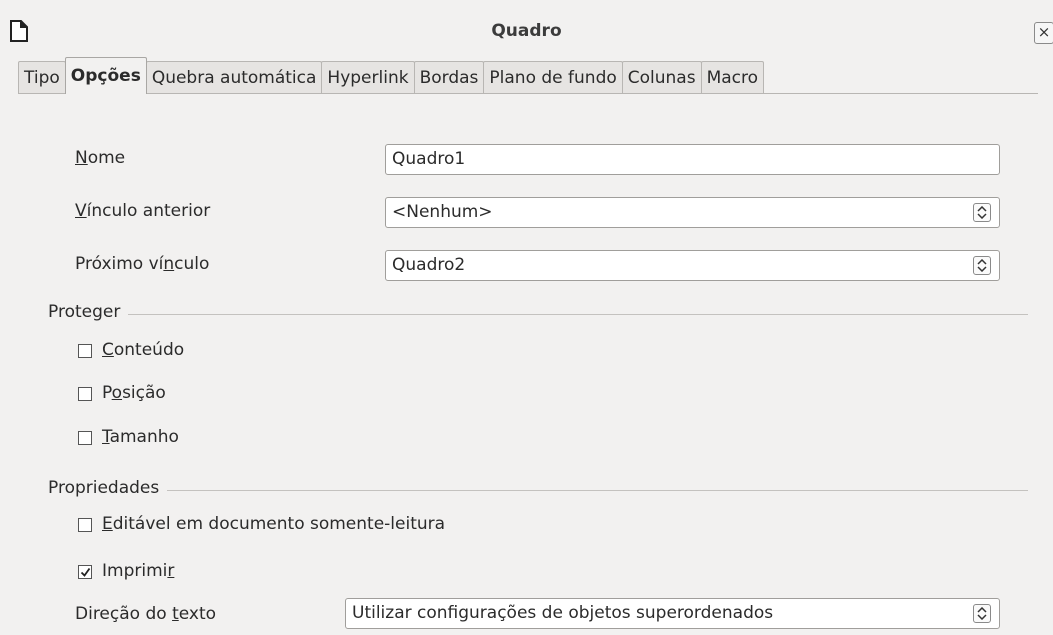 Image resolution: width=1053 pixels, height=635 pixels. I want to click on editavel-checkbox, so click(85, 525).